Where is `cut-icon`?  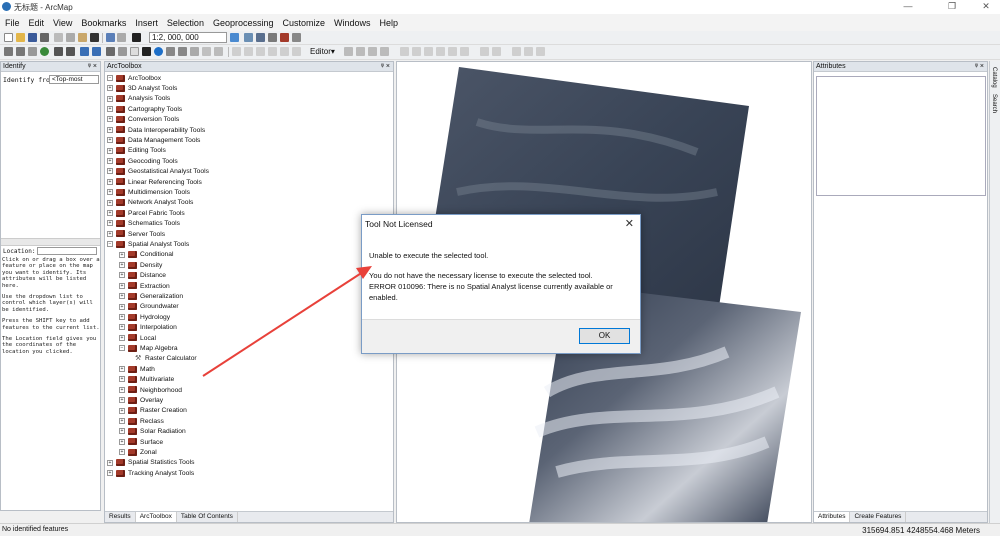 cut-icon is located at coordinates (58, 37).